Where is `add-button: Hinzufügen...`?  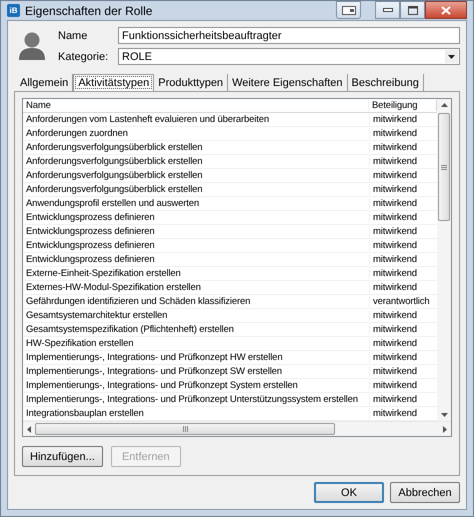 add-button: Hinzufügen... is located at coordinates (62, 456).